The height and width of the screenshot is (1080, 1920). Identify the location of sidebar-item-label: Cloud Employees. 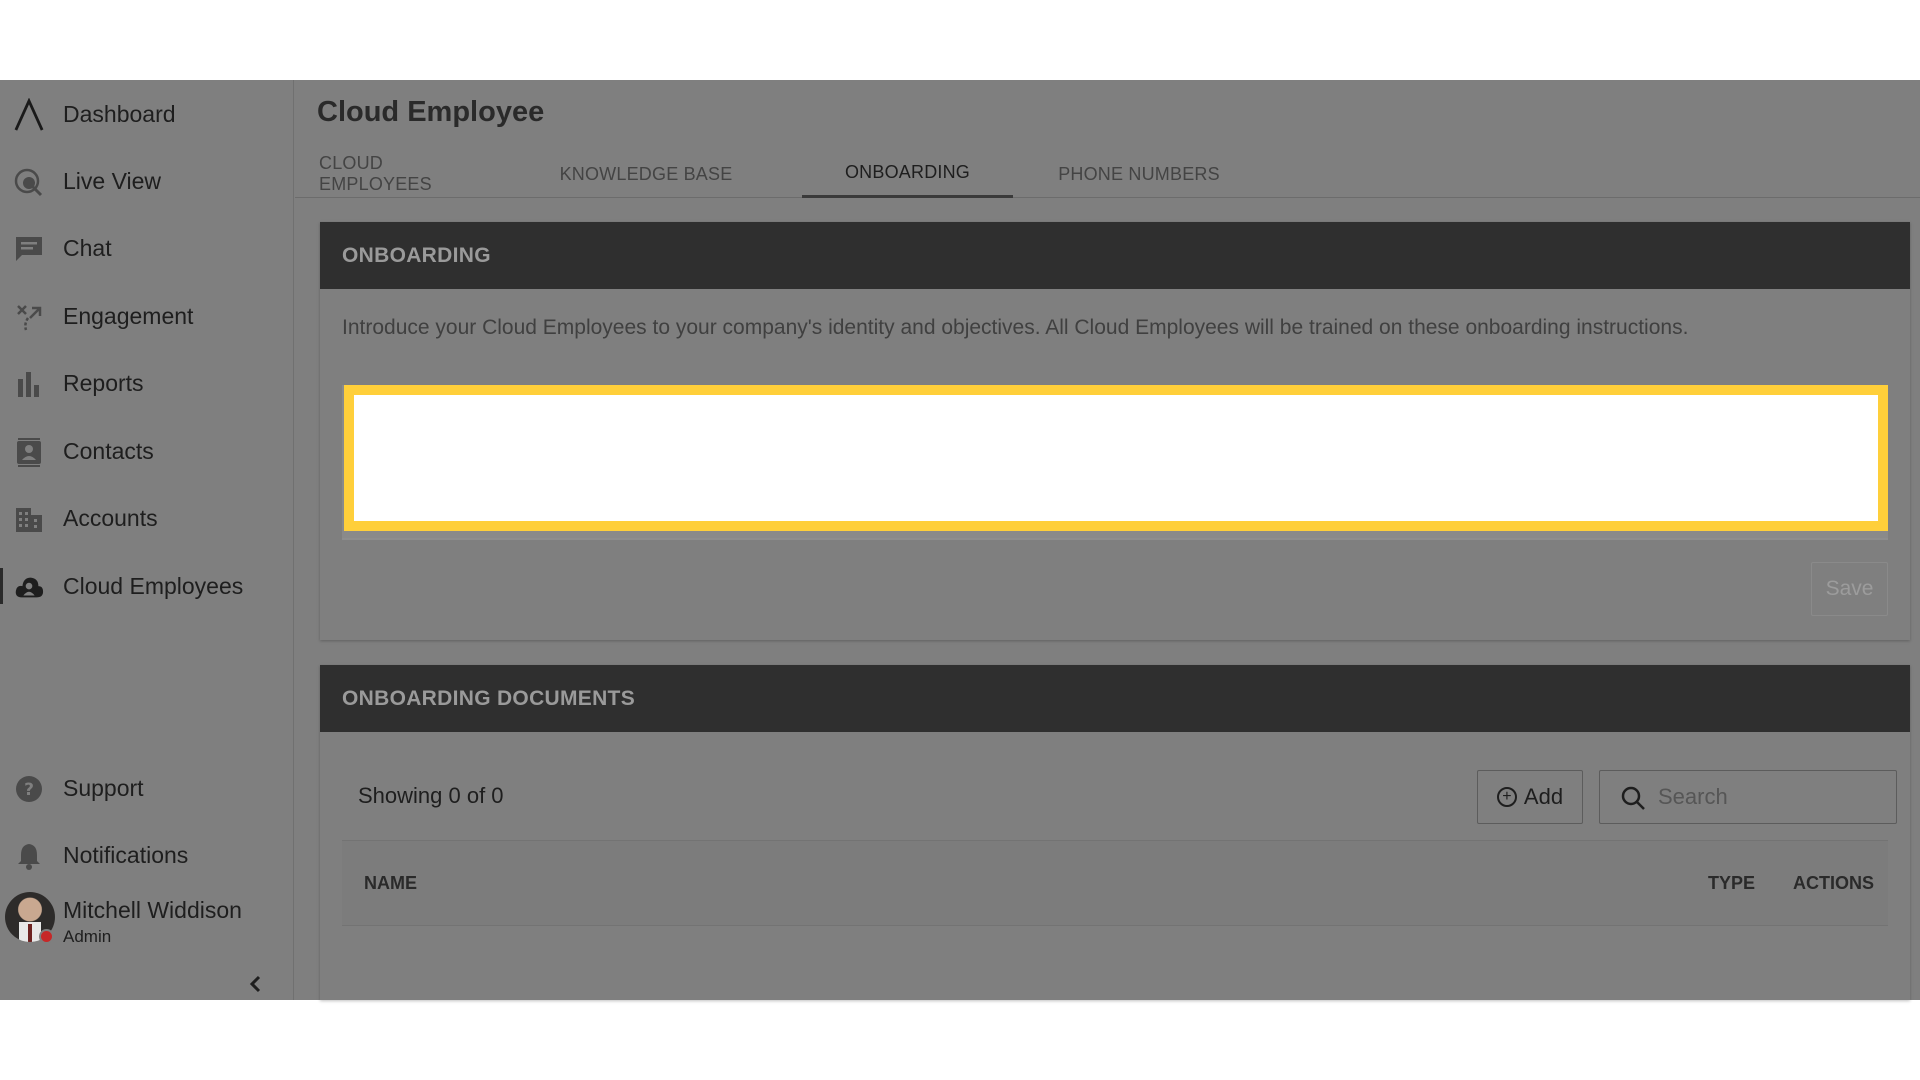
(153, 585).